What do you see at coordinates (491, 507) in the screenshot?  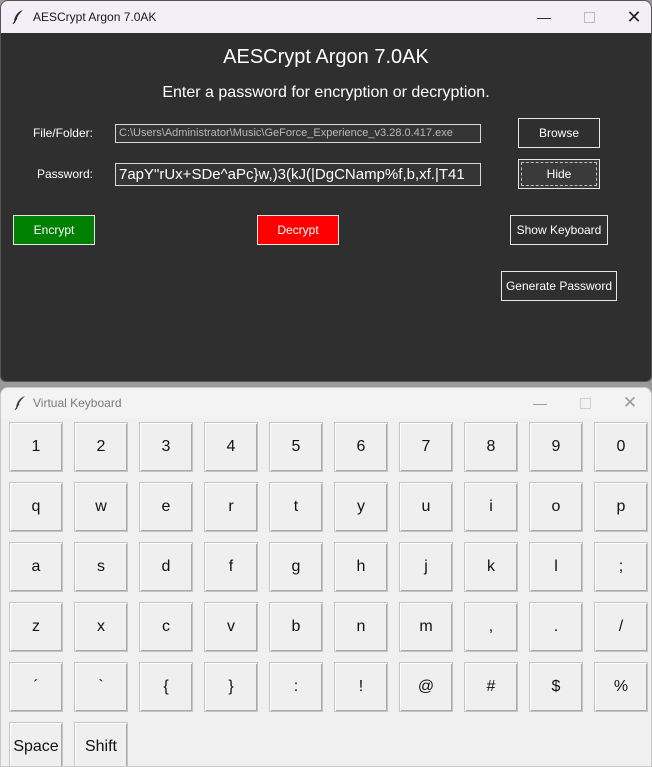 I see `key-1-7: i` at bounding box center [491, 507].